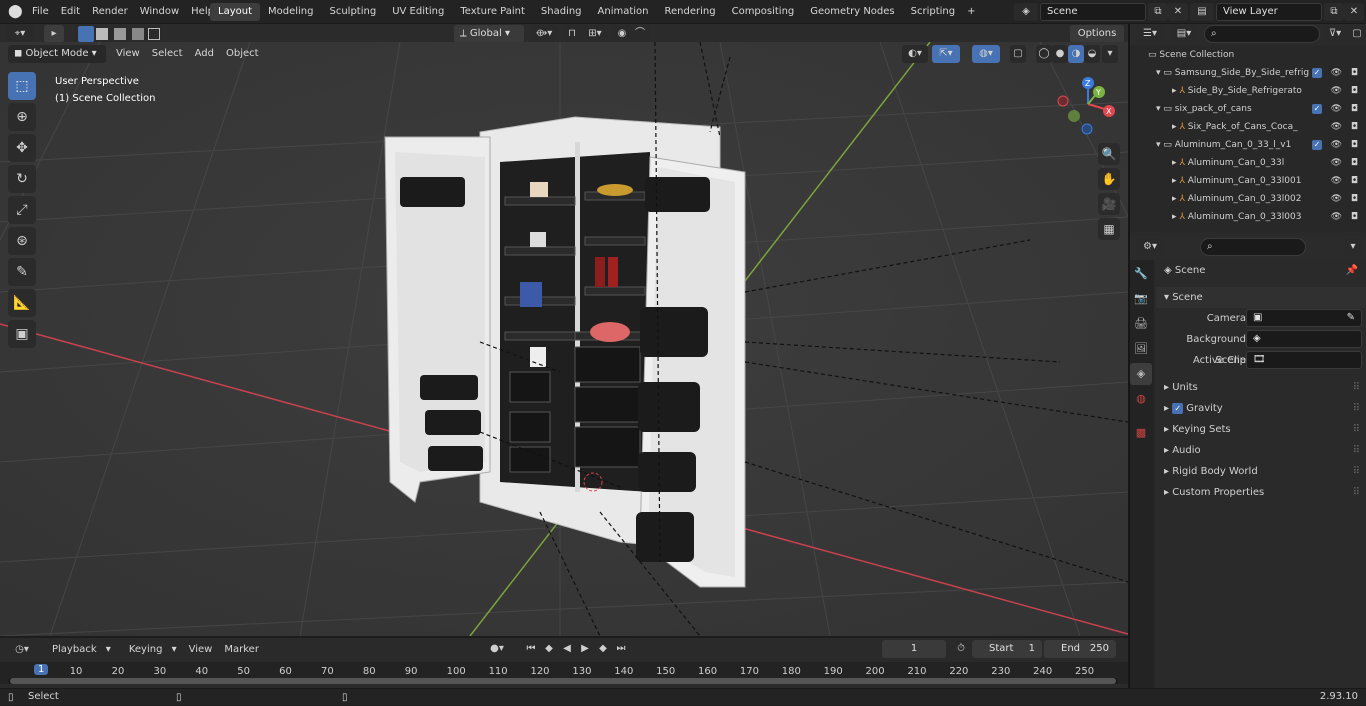 Image resolution: width=1366 pixels, height=706 pixels. I want to click on render-tab-icon: 📷, so click(1141, 299).